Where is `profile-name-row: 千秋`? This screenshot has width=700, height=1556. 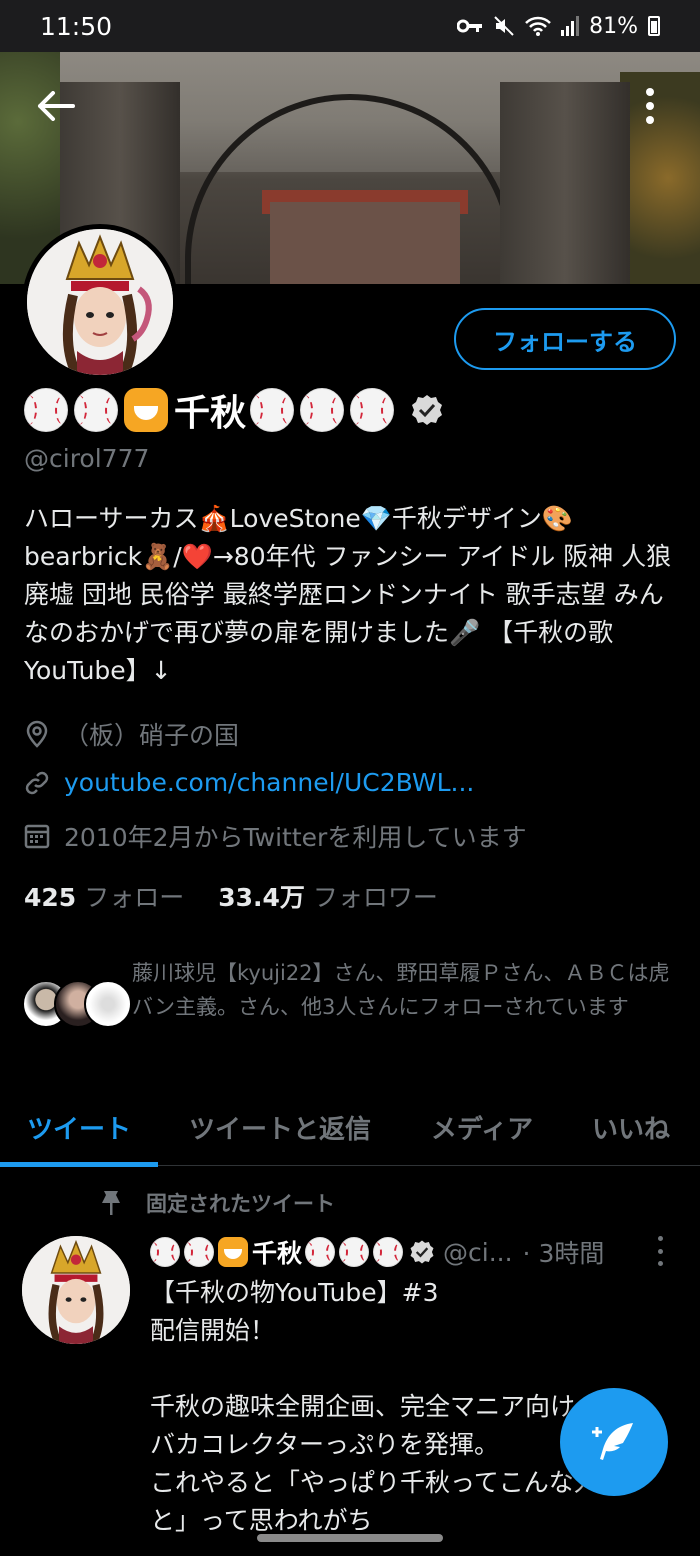 profile-name-row: 千秋 is located at coordinates (234, 410).